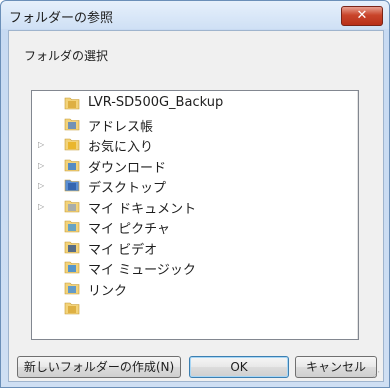  What do you see at coordinates (72, 124) in the screenshot?
I see `address-book-folder-icon` at bounding box center [72, 124].